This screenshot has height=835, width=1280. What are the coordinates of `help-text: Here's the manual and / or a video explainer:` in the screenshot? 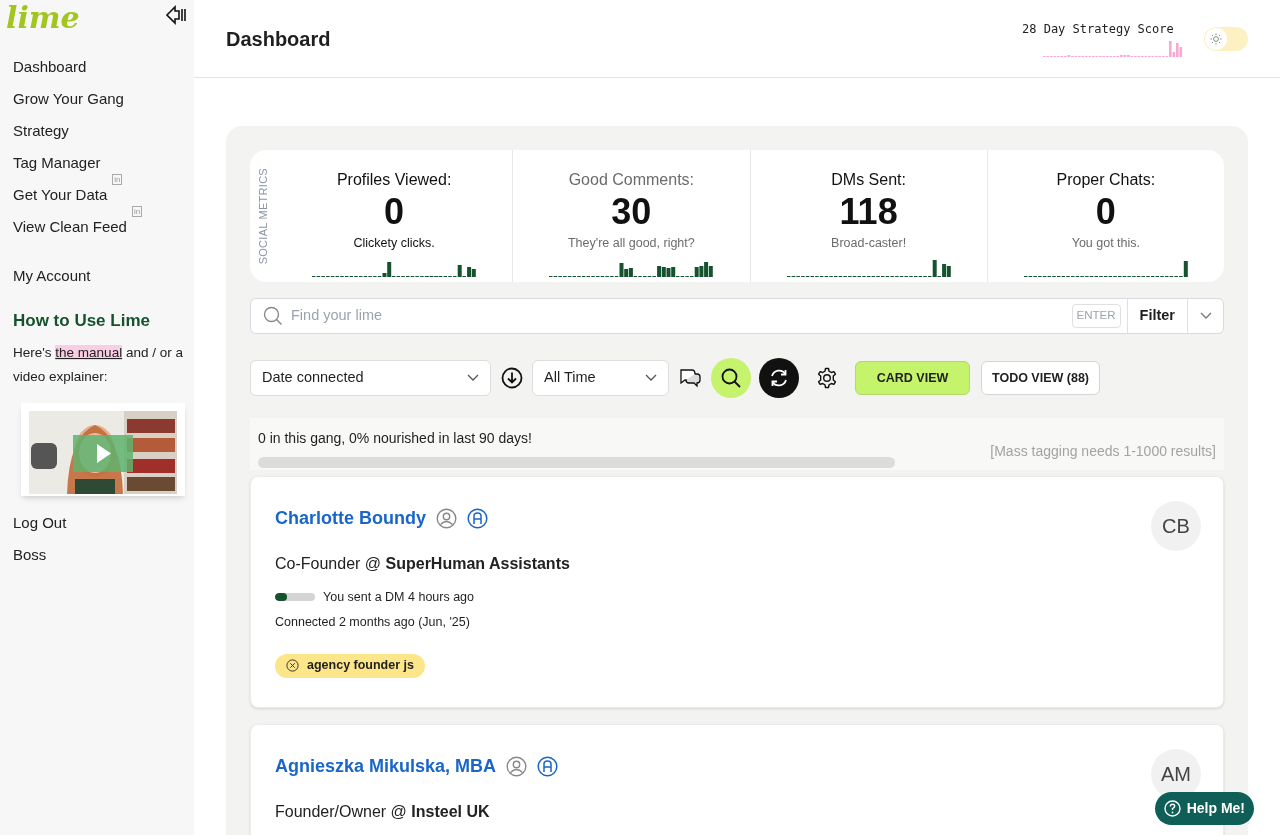 It's located at (98, 365).